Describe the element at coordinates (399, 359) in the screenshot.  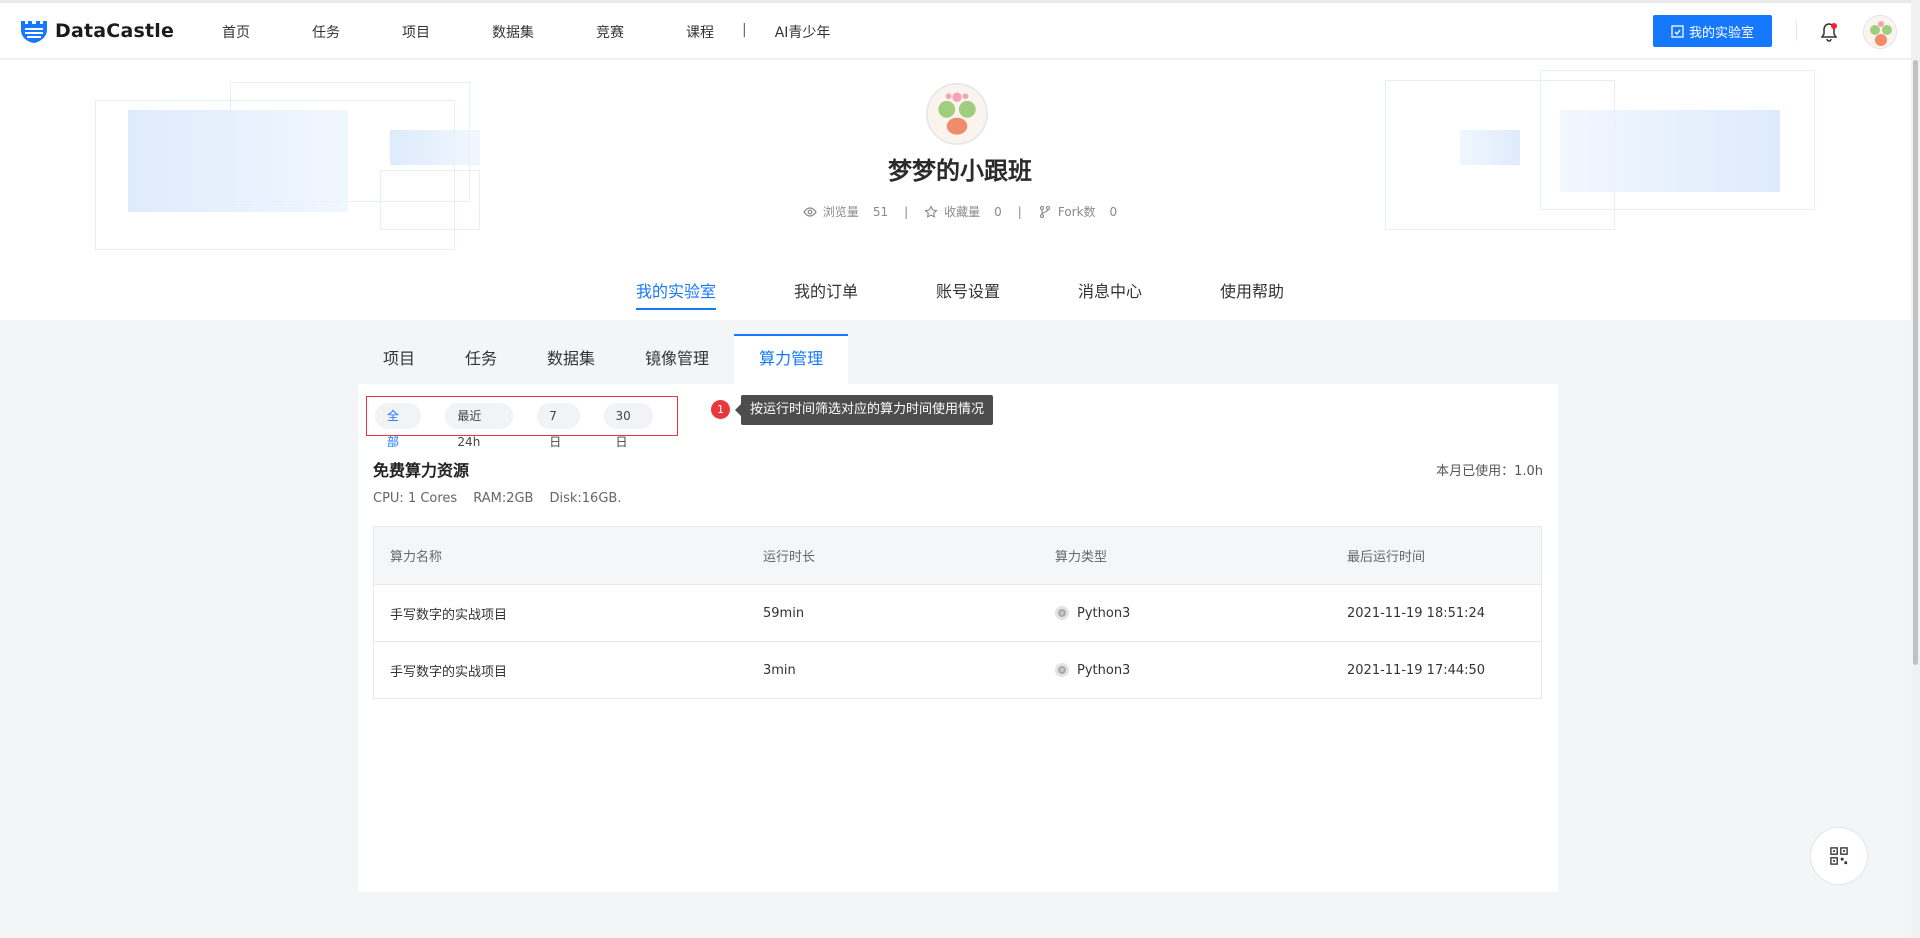
I see `subtab-projects: 项目` at that location.